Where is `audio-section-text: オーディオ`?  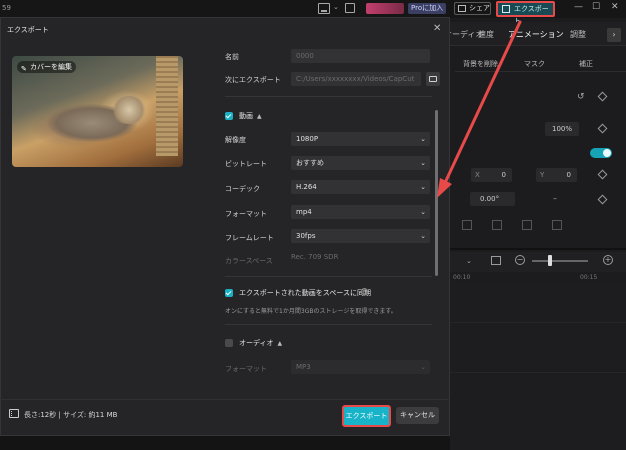 audio-section-text: オーディオ is located at coordinates (256, 343).